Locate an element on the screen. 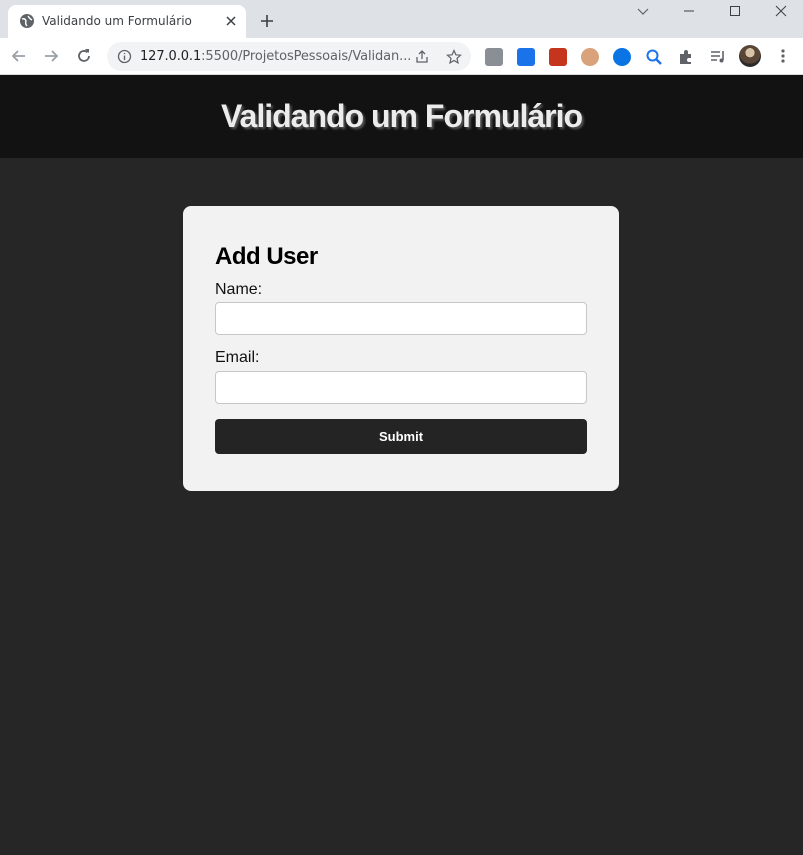 The width and height of the screenshot is (803, 855). forward-arrow-icon is located at coordinates (51, 56).